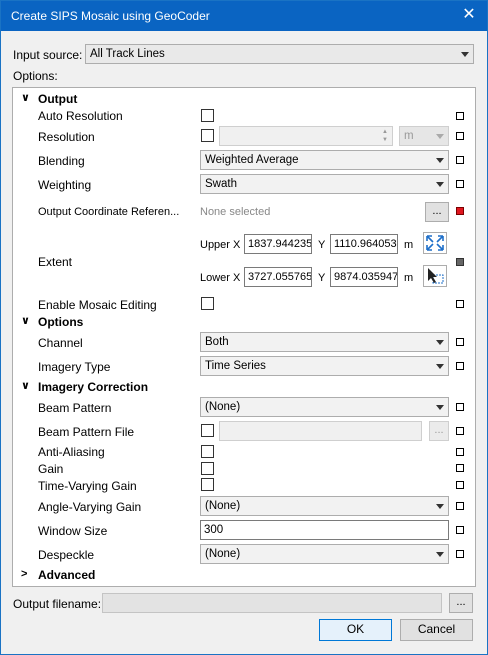  What do you see at coordinates (409, 245) in the screenshot?
I see `upper-unit-label: m` at bounding box center [409, 245].